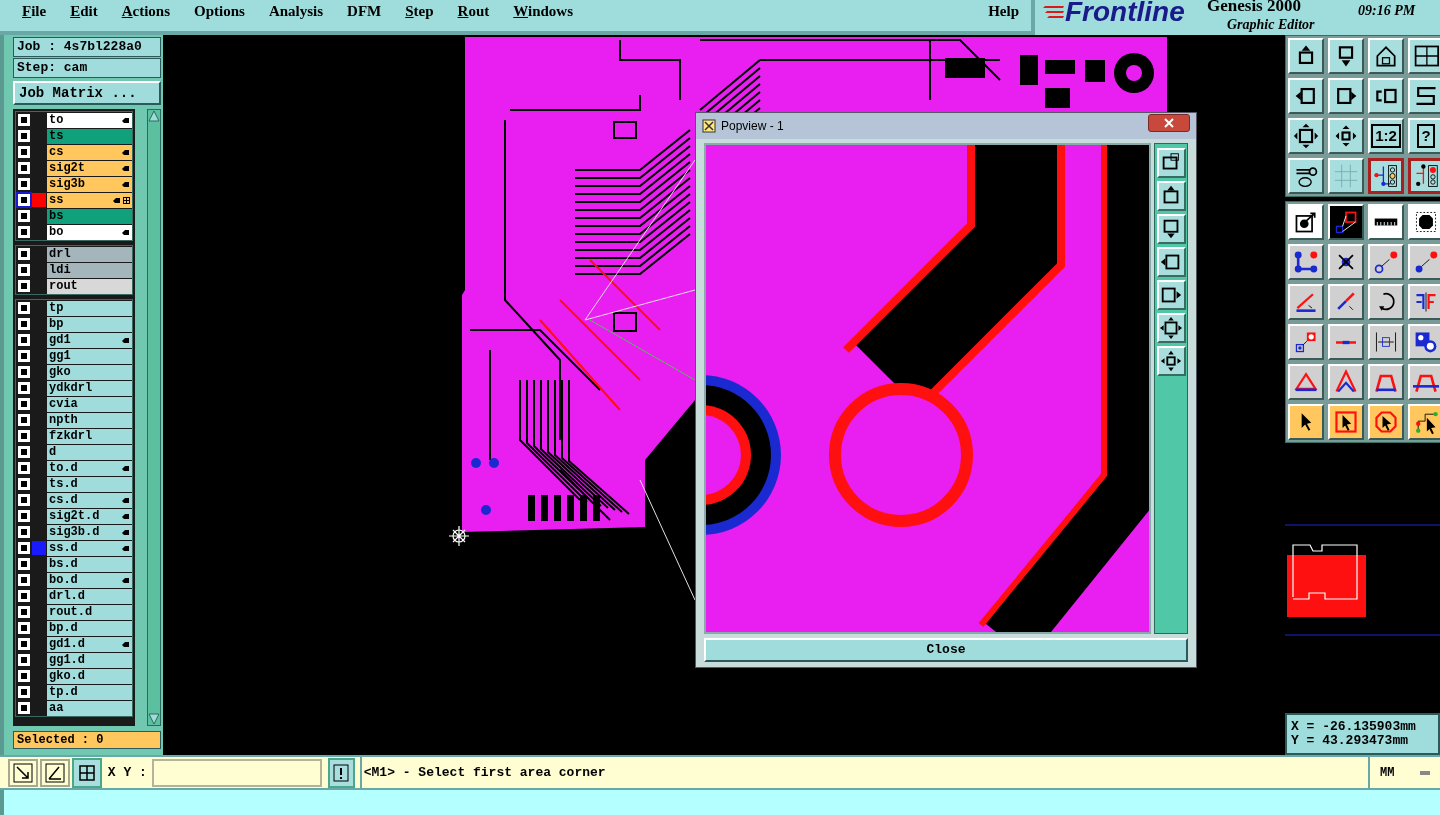 The width and height of the screenshot is (1440, 815). What do you see at coordinates (473, 11) in the screenshot?
I see `menu-item: Rout` at bounding box center [473, 11].